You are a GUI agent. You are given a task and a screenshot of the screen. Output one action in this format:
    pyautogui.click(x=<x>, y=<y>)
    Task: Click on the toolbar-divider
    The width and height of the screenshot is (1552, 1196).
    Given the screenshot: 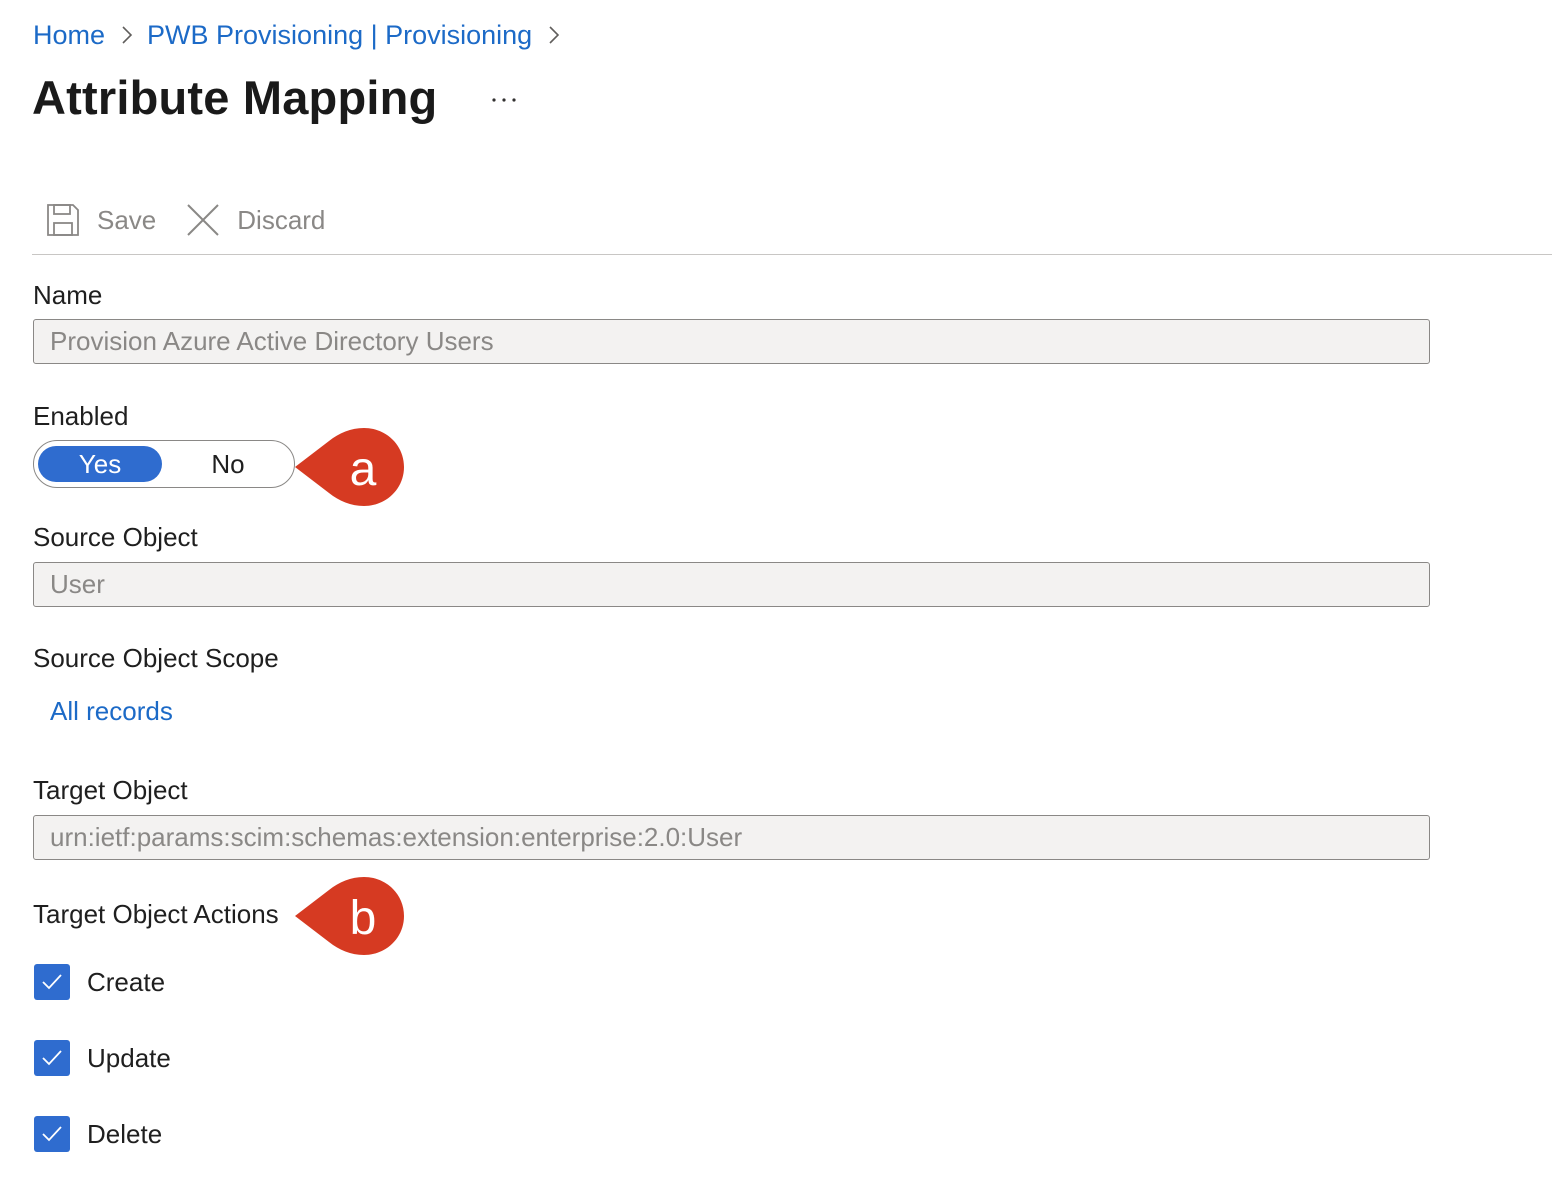 What is the action you would take?
    pyautogui.click(x=792, y=254)
    